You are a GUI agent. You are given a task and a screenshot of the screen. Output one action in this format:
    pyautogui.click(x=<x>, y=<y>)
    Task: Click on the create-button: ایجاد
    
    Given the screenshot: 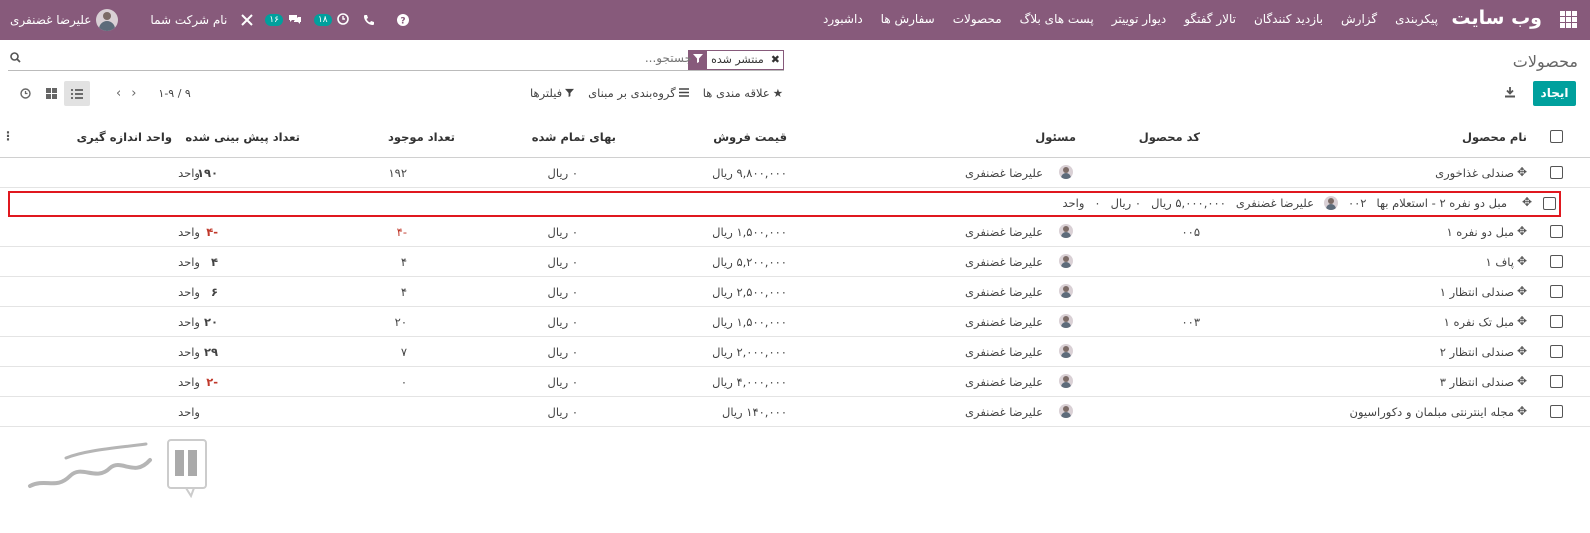 What is the action you would take?
    pyautogui.click(x=1554, y=93)
    